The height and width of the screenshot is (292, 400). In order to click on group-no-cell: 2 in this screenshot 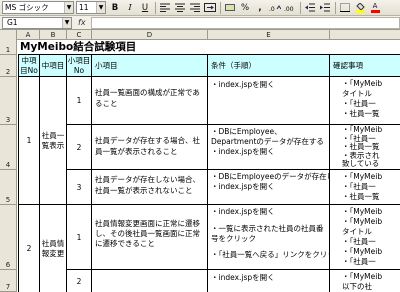, I will do `click(29, 248)`.